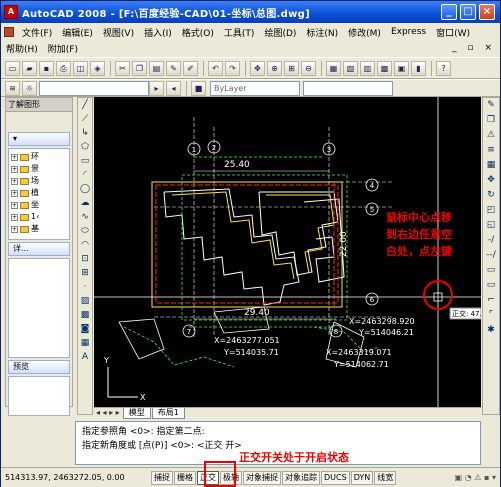 Image resolution: width=501 pixels, height=487 pixels. What do you see at coordinates (491, 105) in the screenshot?
I see `erase-icon: ✎` at bounding box center [491, 105].